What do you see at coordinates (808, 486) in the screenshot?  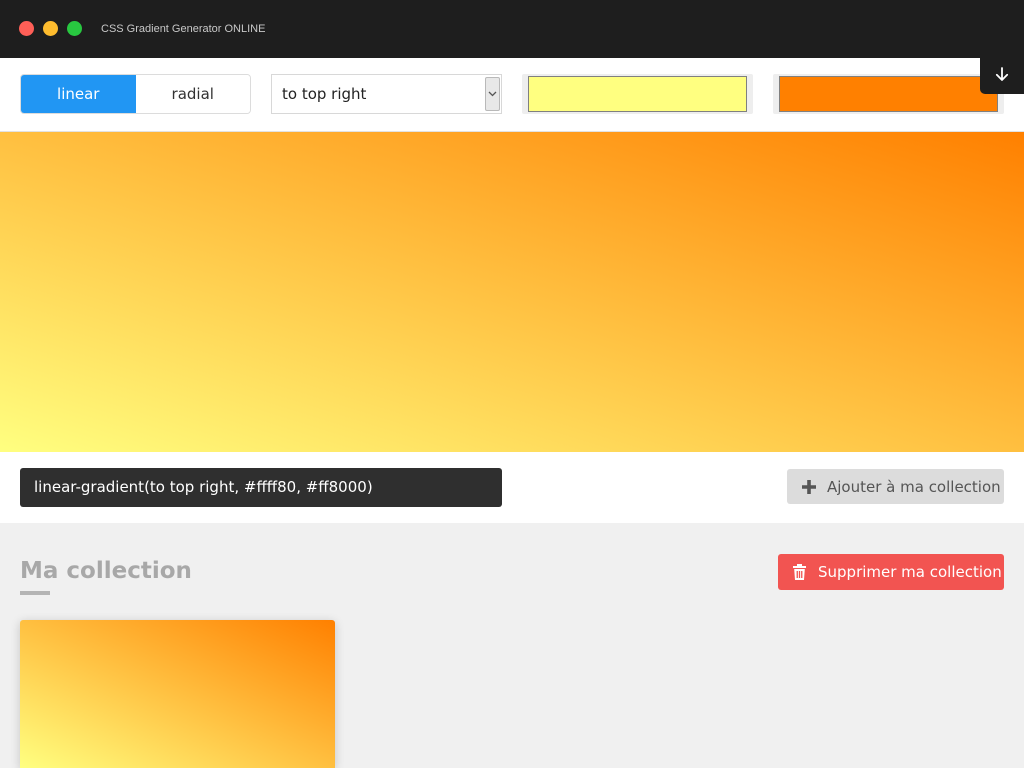 I see `plus-icon` at bounding box center [808, 486].